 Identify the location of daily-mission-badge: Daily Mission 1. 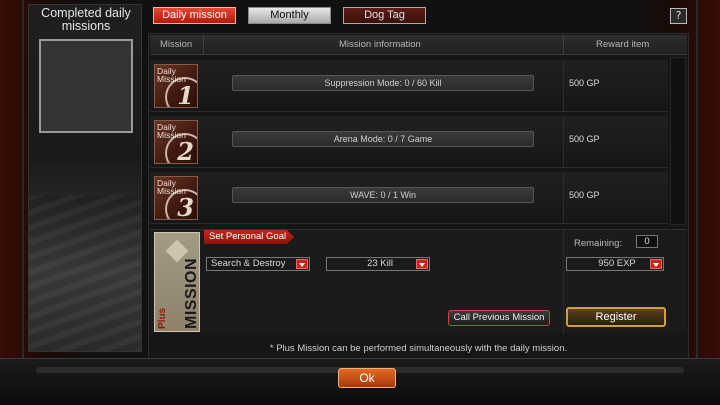
(176, 86).